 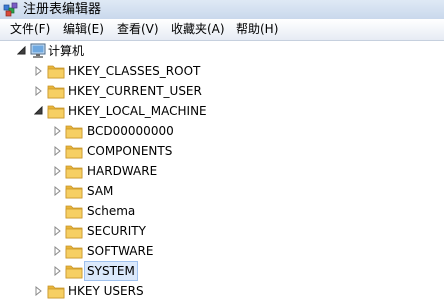 What do you see at coordinates (120, 251) in the screenshot?
I see `tree-label: SOFTWARE` at bounding box center [120, 251].